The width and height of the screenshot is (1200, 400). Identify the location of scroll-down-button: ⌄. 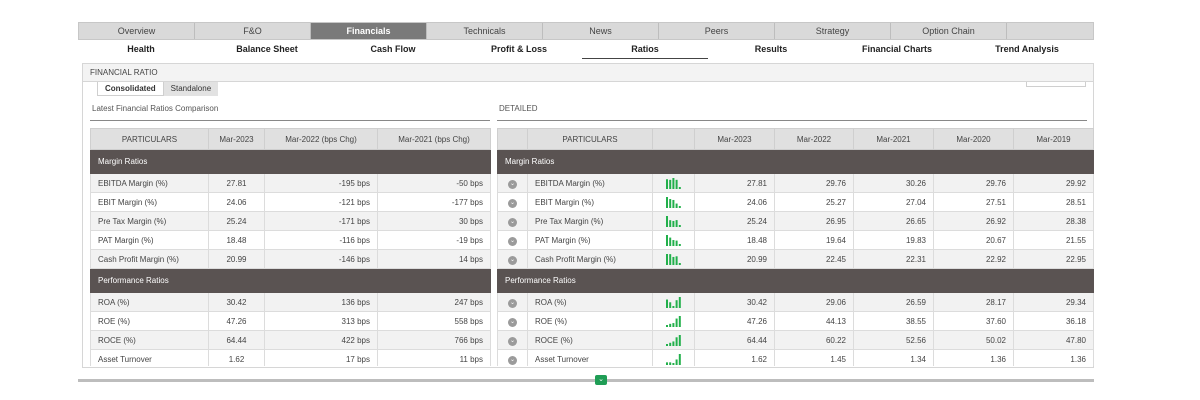
(601, 380).